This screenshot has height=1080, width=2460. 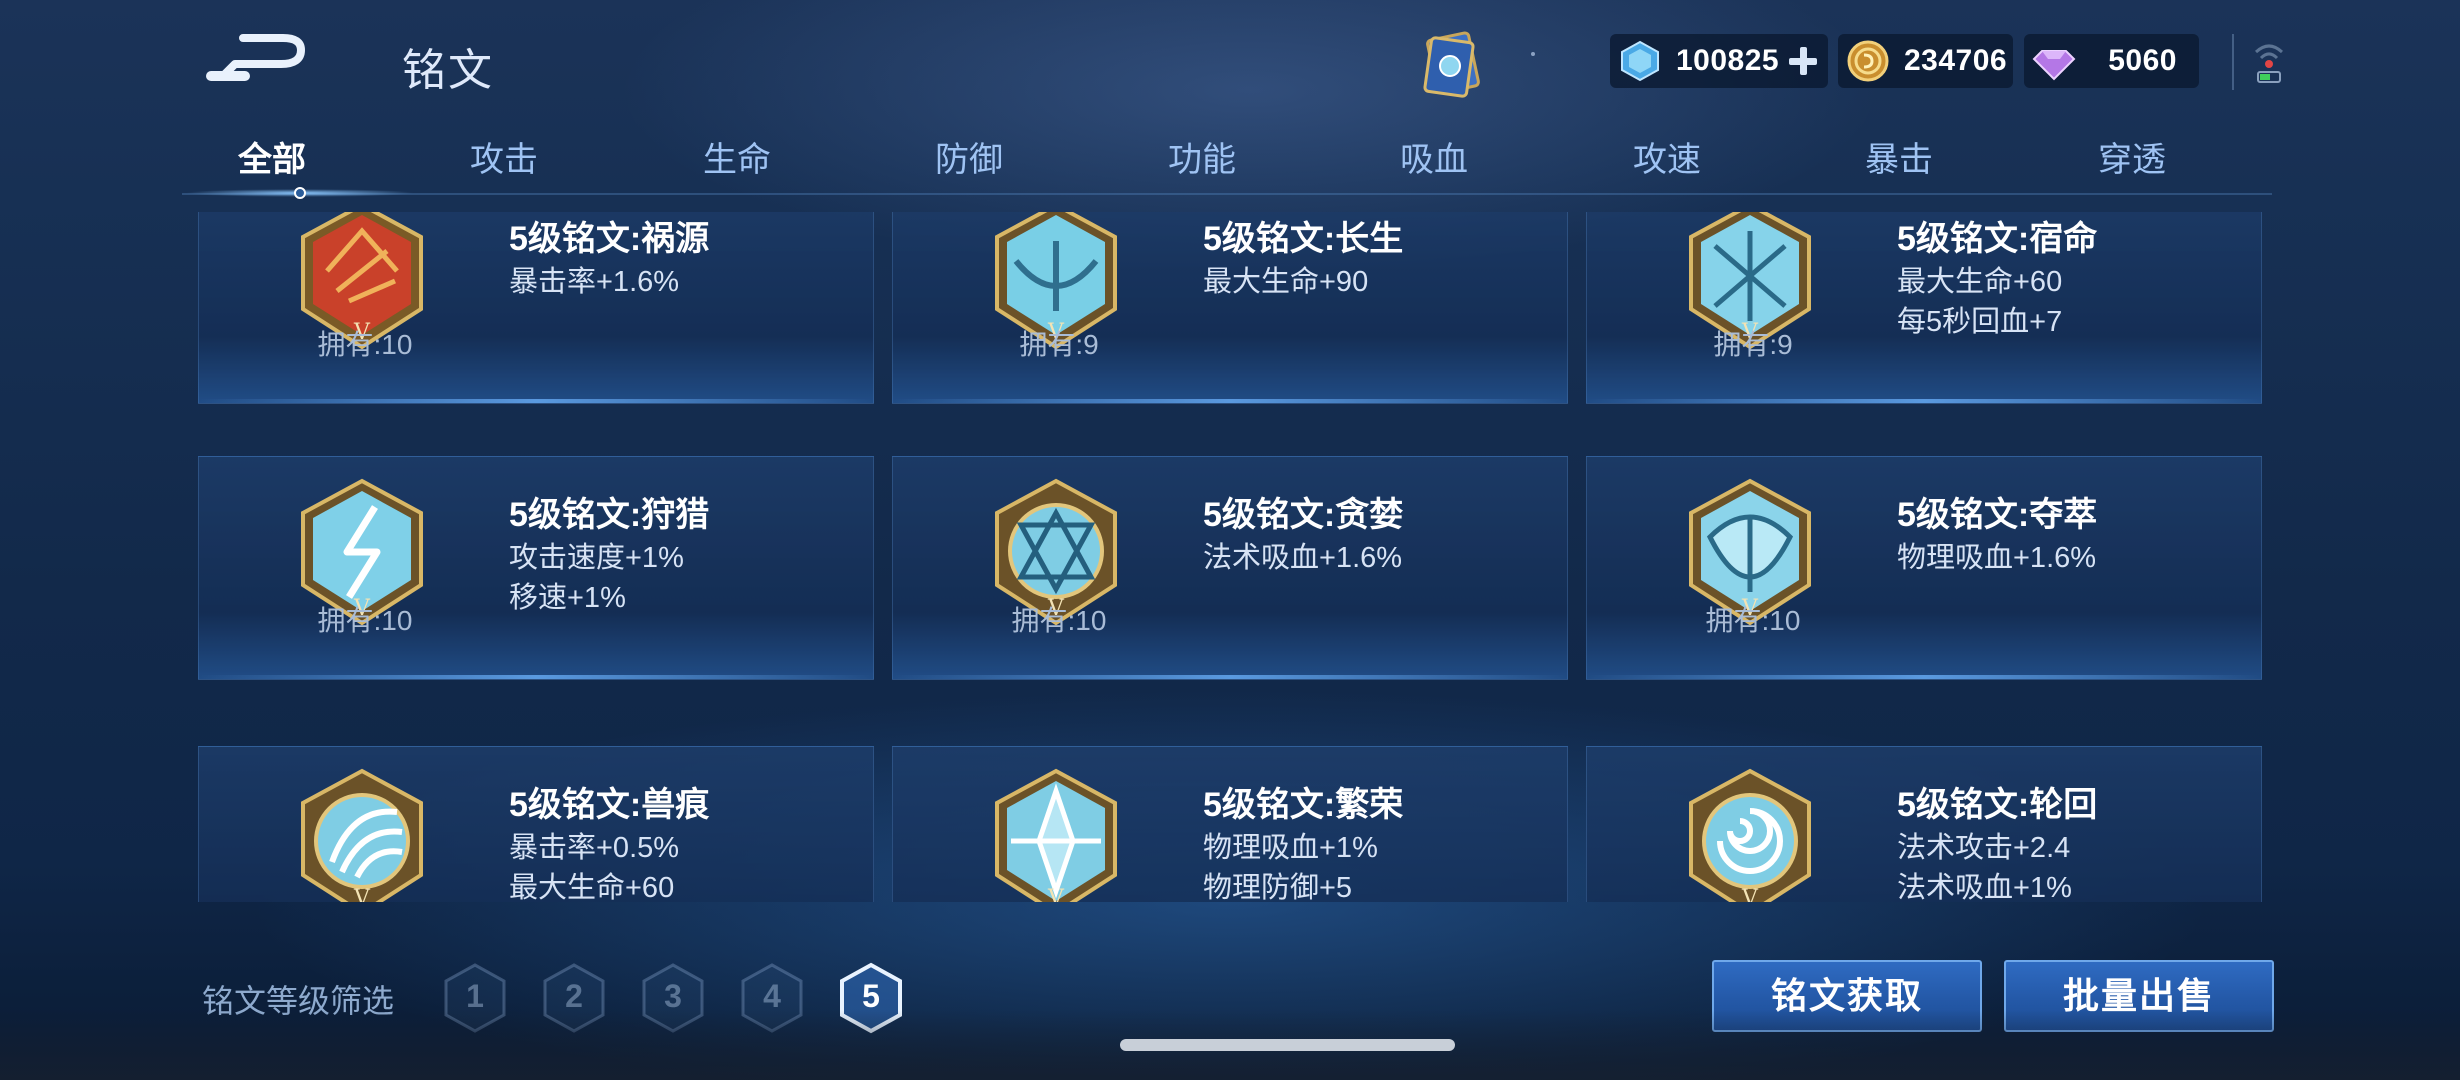 What do you see at coordinates (1980, 322) in the screenshot?
I see `rune-stat: 每5秒回血+7` at bounding box center [1980, 322].